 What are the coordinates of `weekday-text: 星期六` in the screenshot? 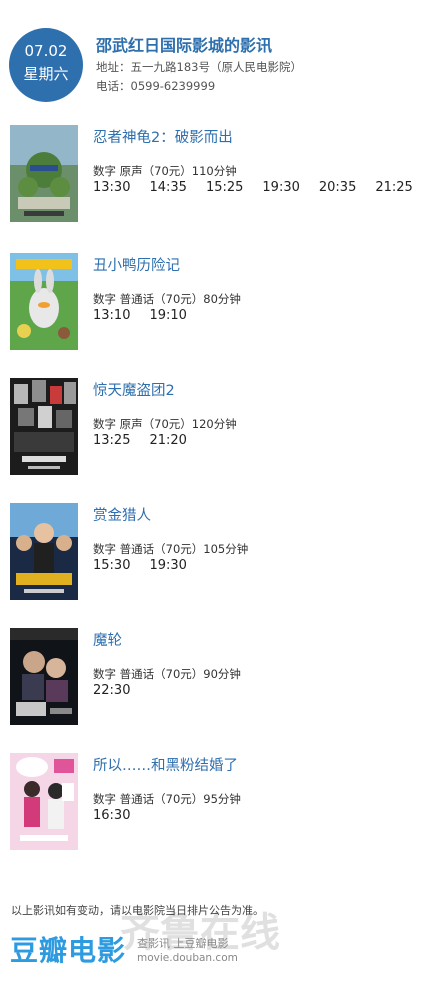 It's located at (46, 74).